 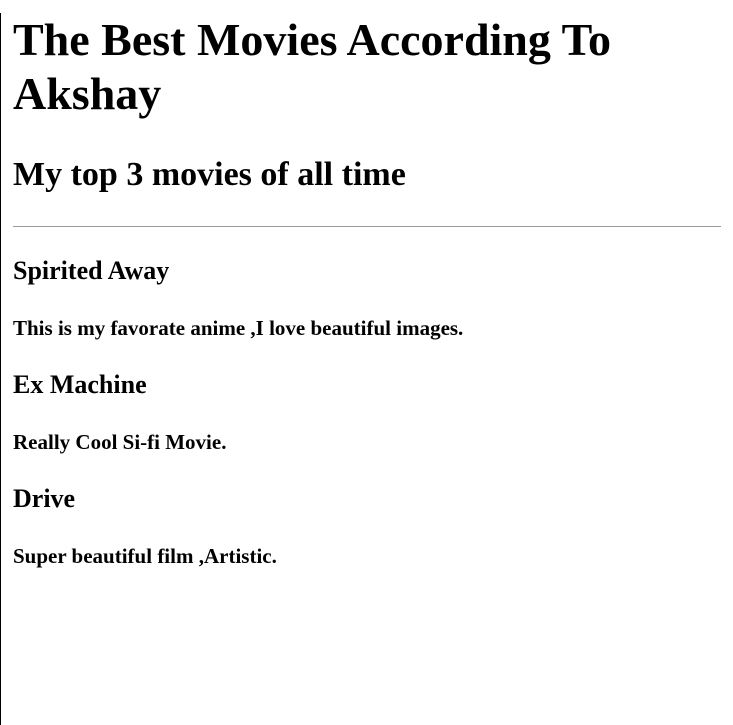 What do you see at coordinates (145, 556) in the screenshot?
I see `movie-description: Super beautiful film ,Artistic.` at bounding box center [145, 556].